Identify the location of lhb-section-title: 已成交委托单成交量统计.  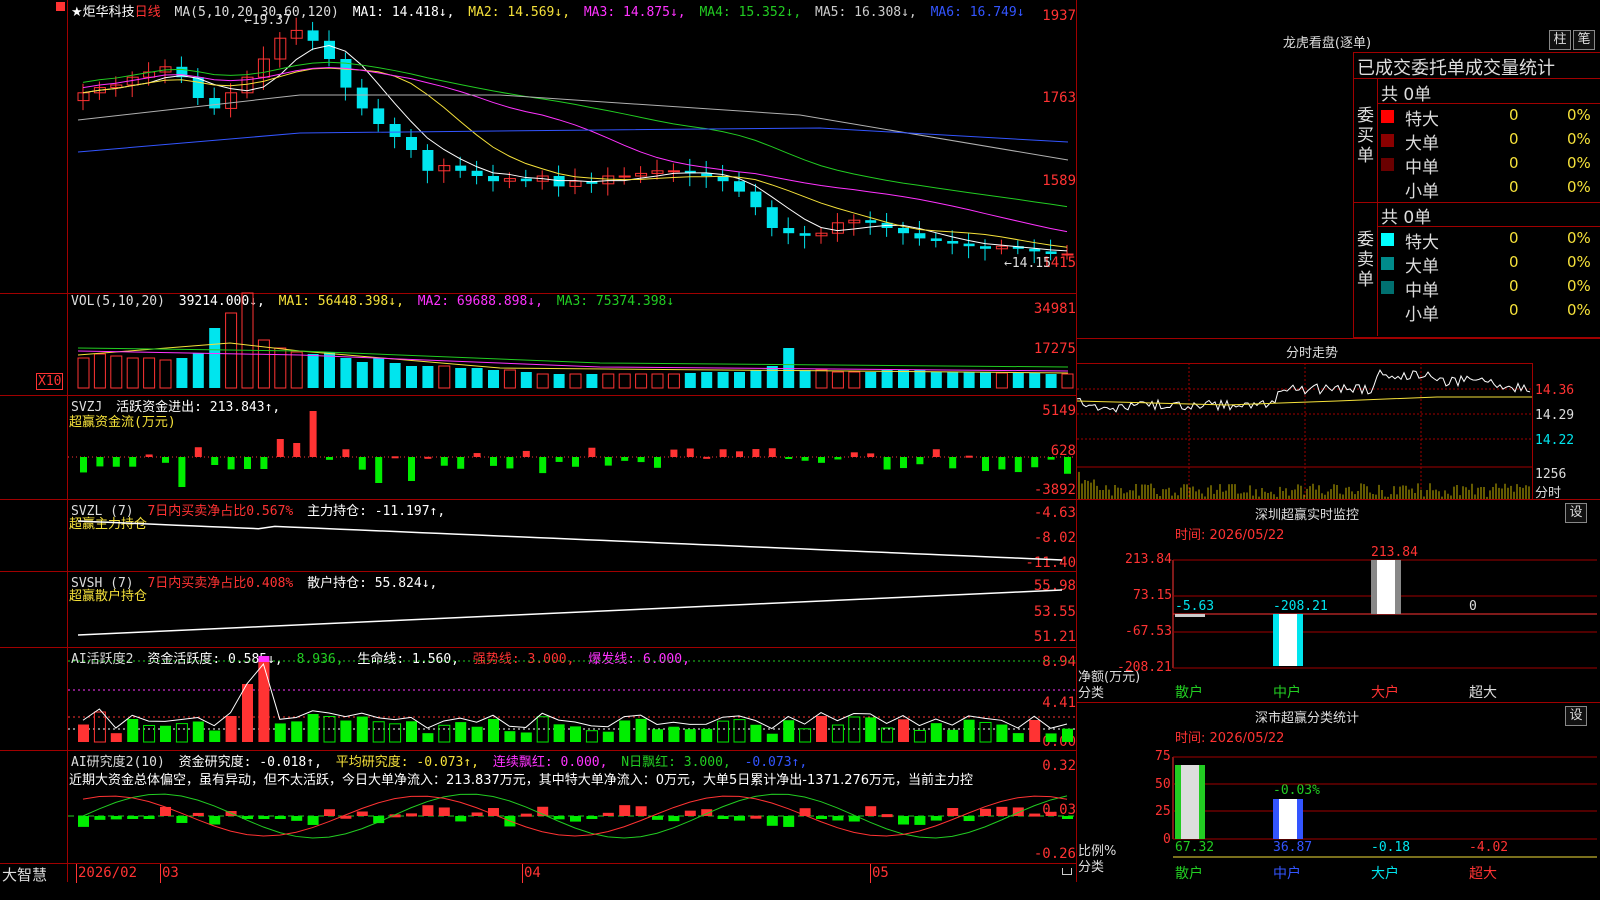
(1456, 68).